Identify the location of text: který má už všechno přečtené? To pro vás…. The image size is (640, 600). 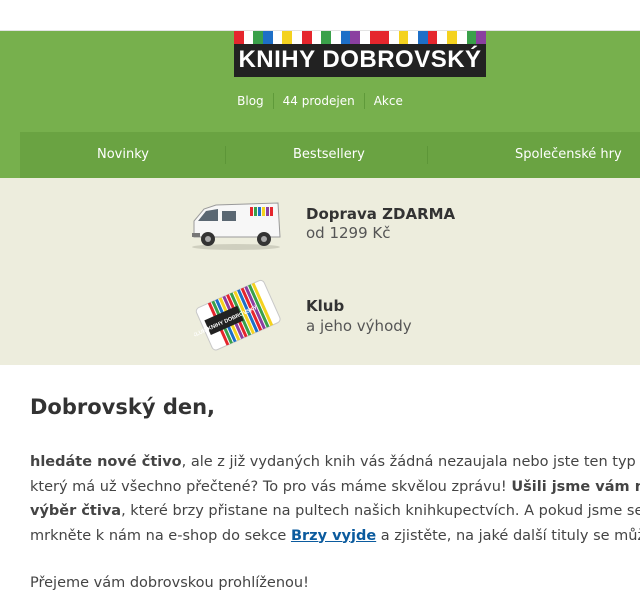
(271, 486).